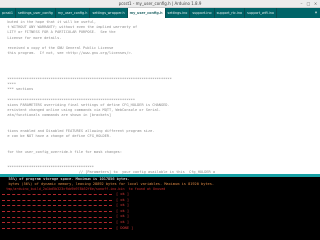 This screenshot has height=240, width=320. I want to click on tab-2: my_user_config.h, so click(73, 13).